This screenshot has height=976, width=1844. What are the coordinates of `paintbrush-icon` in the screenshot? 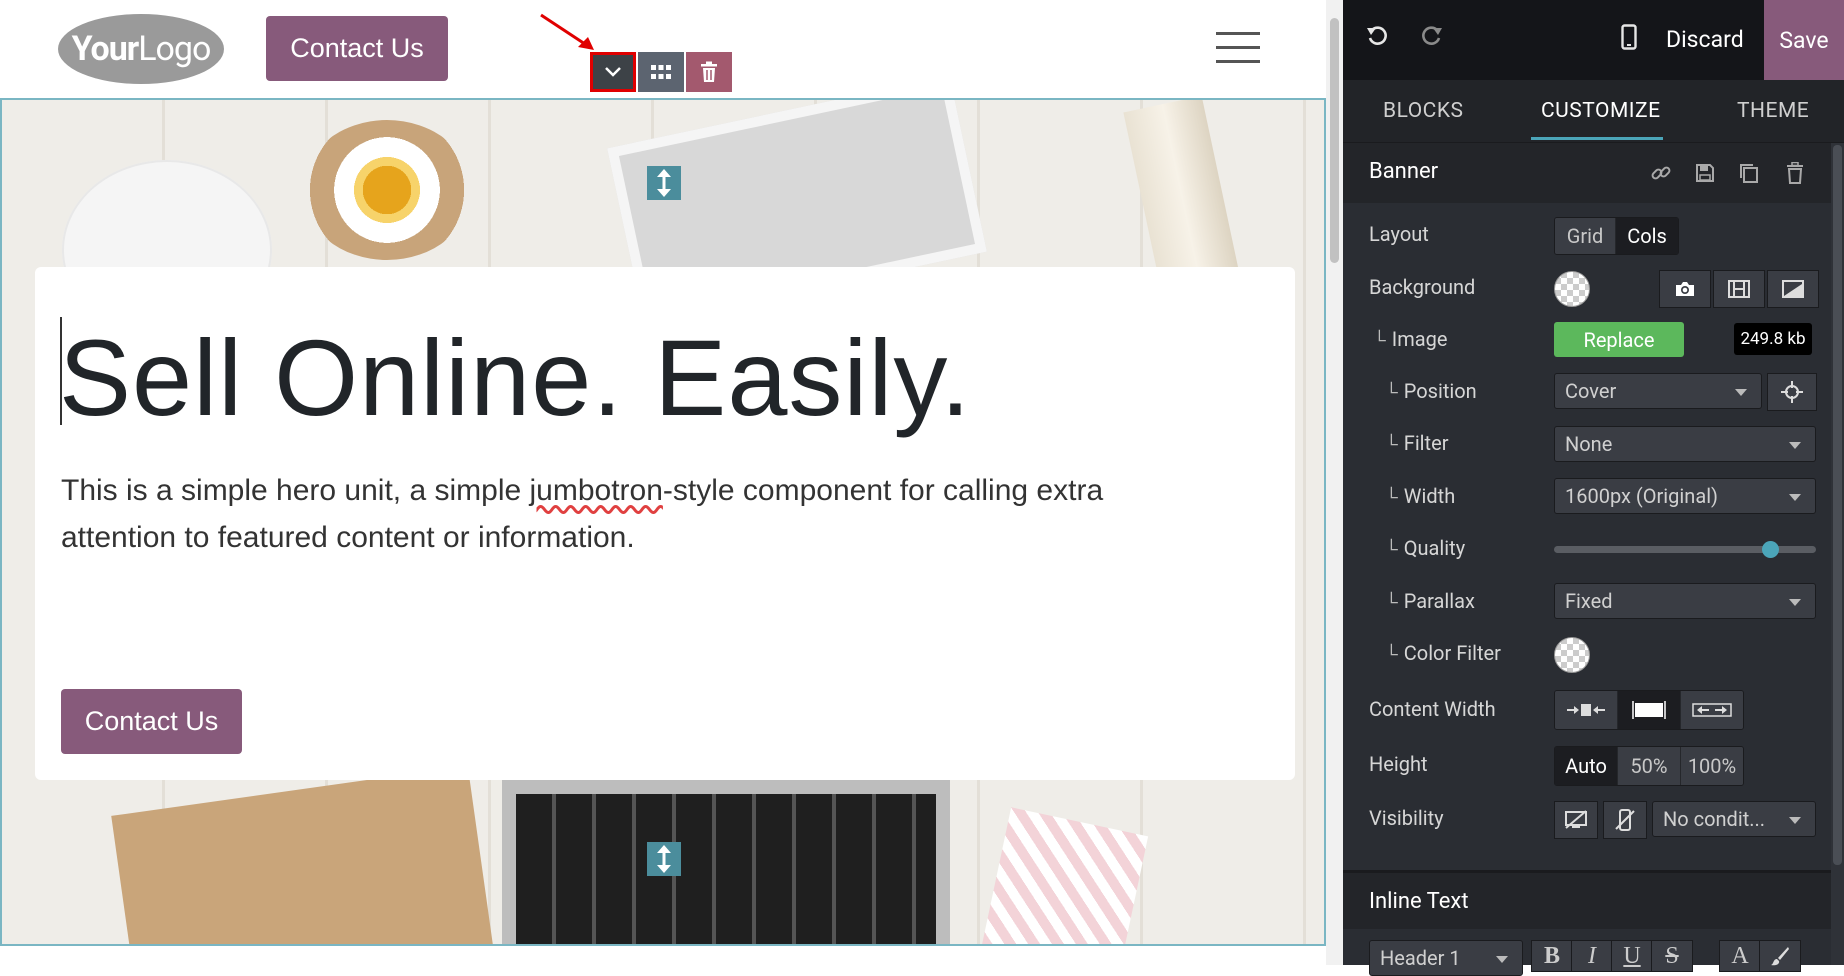 It's located at (1780, 956).